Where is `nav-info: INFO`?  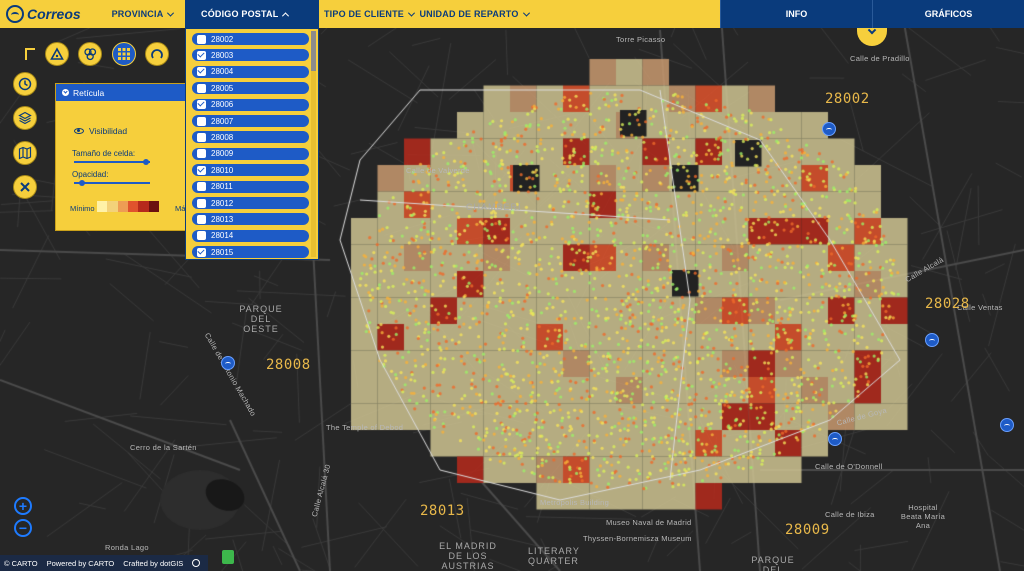 nav-info: INFO is located at coordinates (796, 14).